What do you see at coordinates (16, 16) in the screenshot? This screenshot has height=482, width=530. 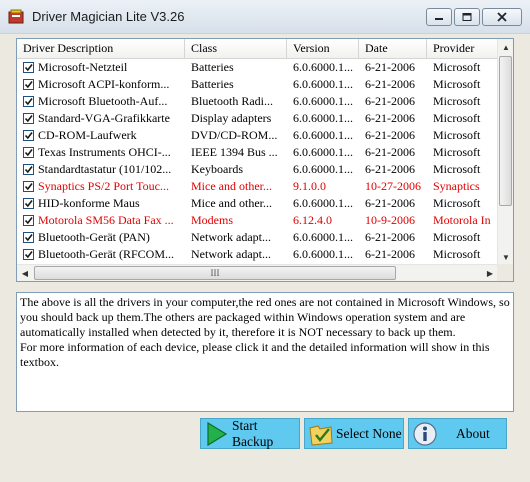 I see `app-icon` at bounding box center [16, 16].